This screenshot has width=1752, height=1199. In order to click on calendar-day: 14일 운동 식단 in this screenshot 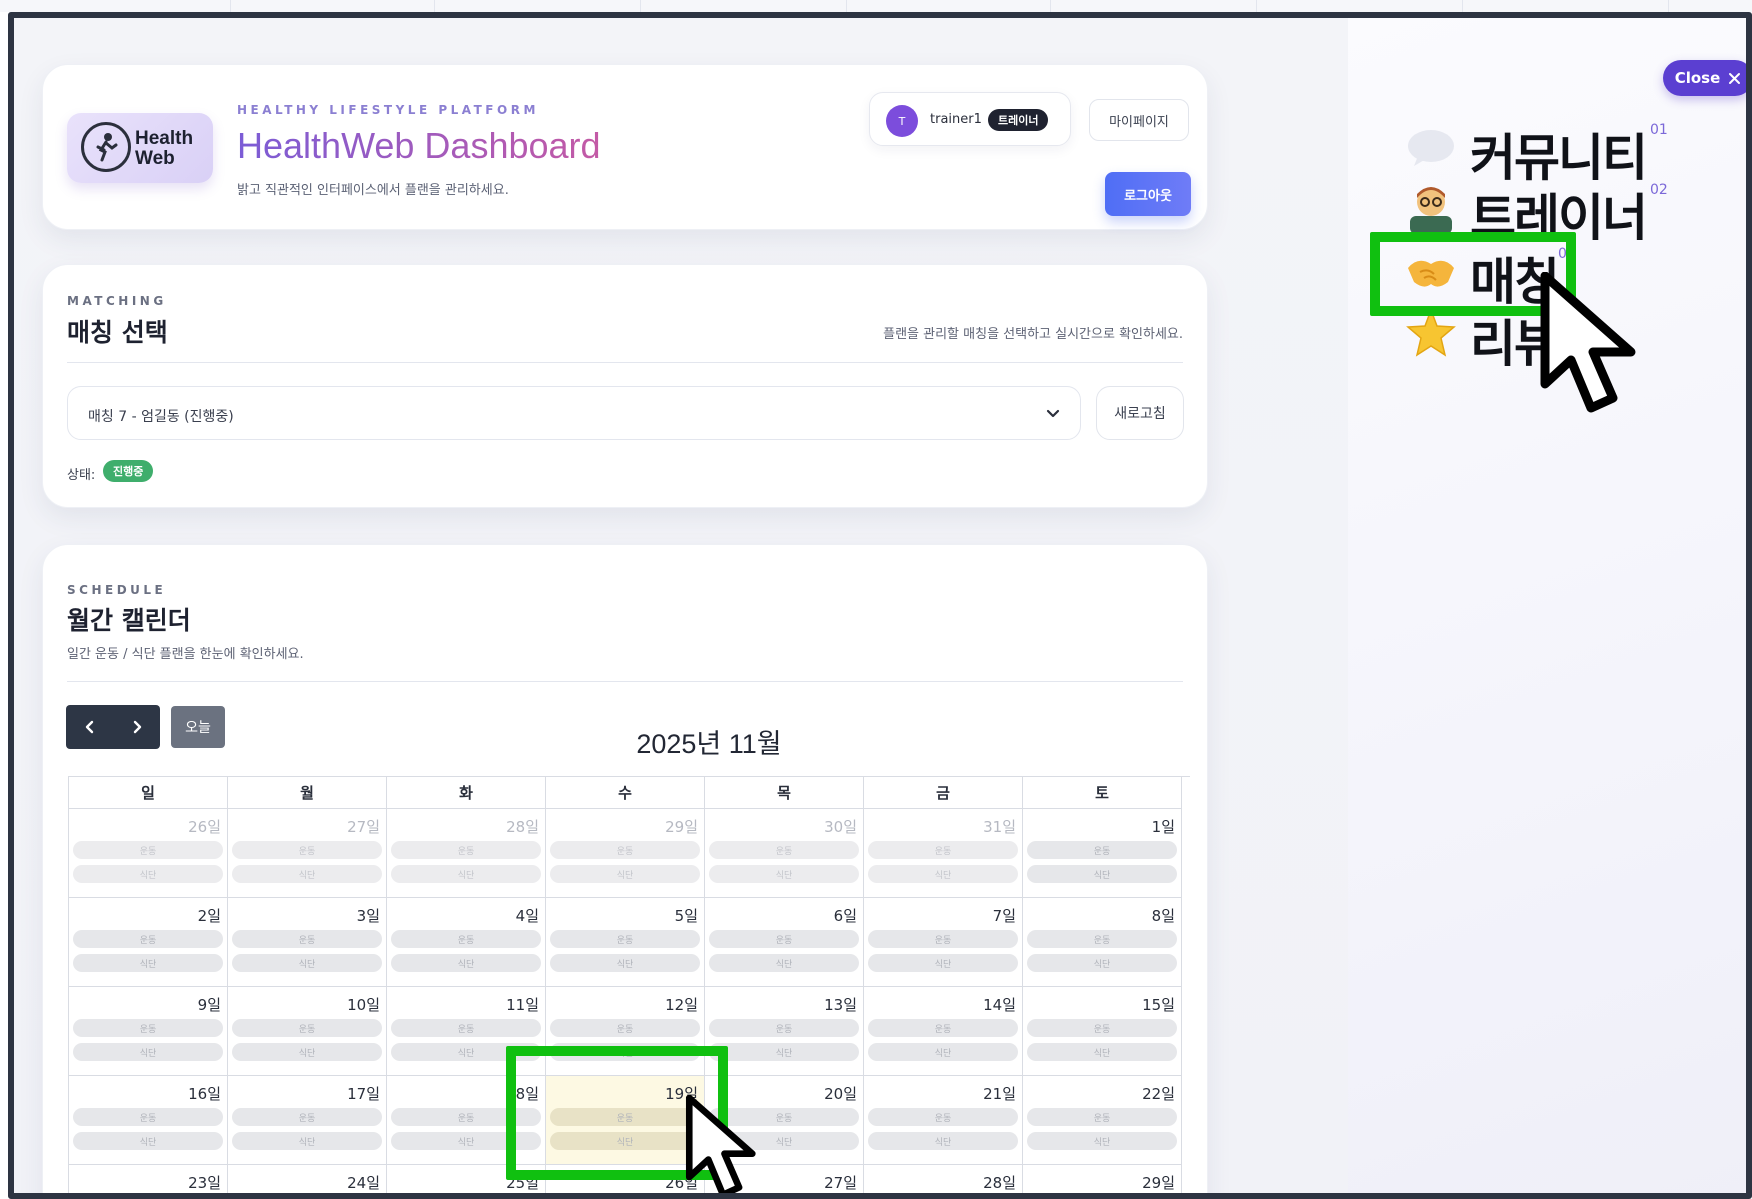, I will do `click(943, 1031)`.